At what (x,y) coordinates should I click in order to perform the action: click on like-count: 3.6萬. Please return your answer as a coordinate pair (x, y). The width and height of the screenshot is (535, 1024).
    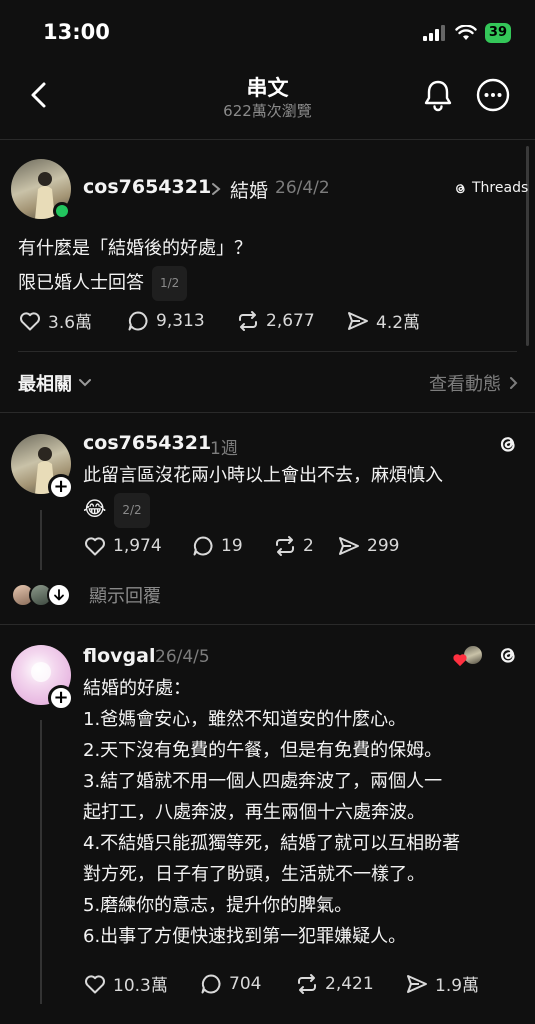
    Looking at the image, I should click on (70, 323).